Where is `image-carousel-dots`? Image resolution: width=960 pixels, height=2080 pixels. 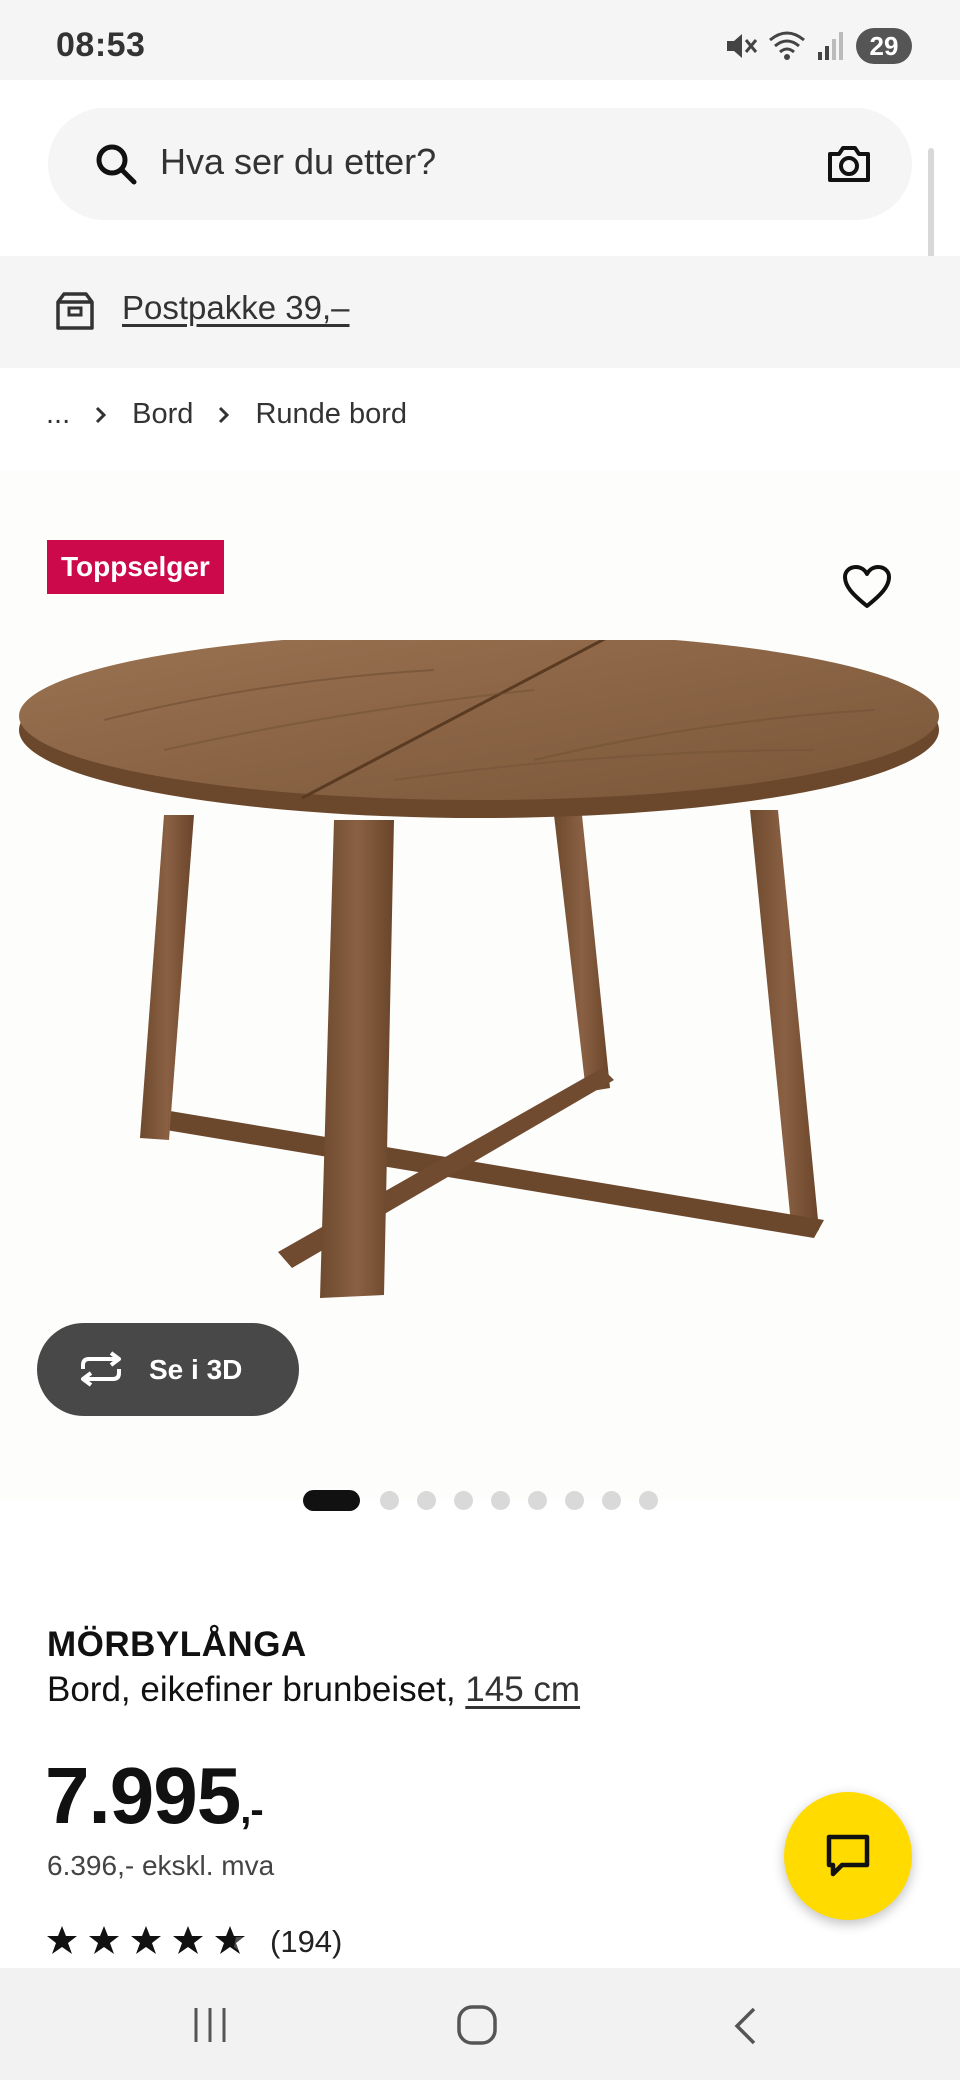 image-carousel-dots is located at coordinates (480, 1500).